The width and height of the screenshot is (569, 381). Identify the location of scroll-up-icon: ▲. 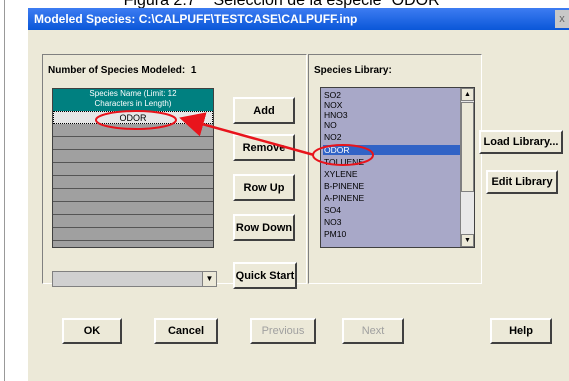
(467, 94).